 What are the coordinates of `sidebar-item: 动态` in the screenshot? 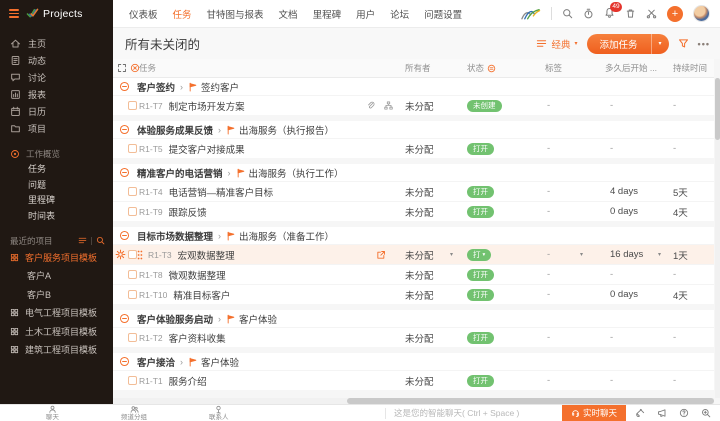 It's located at (56, 60).